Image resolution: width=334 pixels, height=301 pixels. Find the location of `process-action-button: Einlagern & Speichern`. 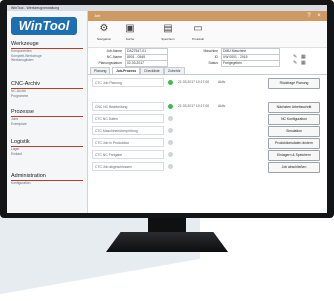

process-action-button: Einlagern & Speichern is located at coordinates (294, 155).